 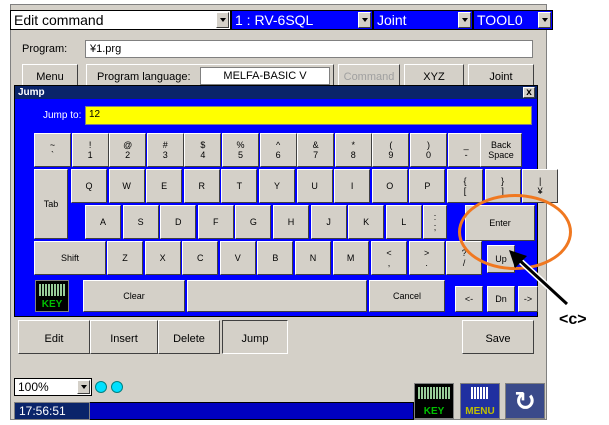 What do you see at coordinates (265, 76) in the screenshot?
I see `program-language-value: MELFA-BASIC V` at bounding box center [265, 76].